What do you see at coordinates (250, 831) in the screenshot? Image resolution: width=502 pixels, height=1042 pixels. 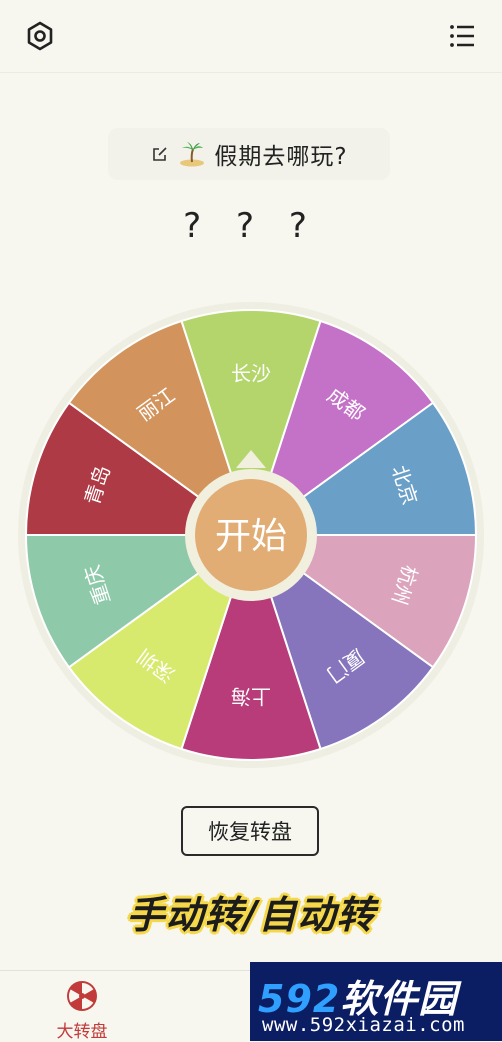 I see `reset-wheel-button: 恢复转盘` at bounding box center [250, 831].